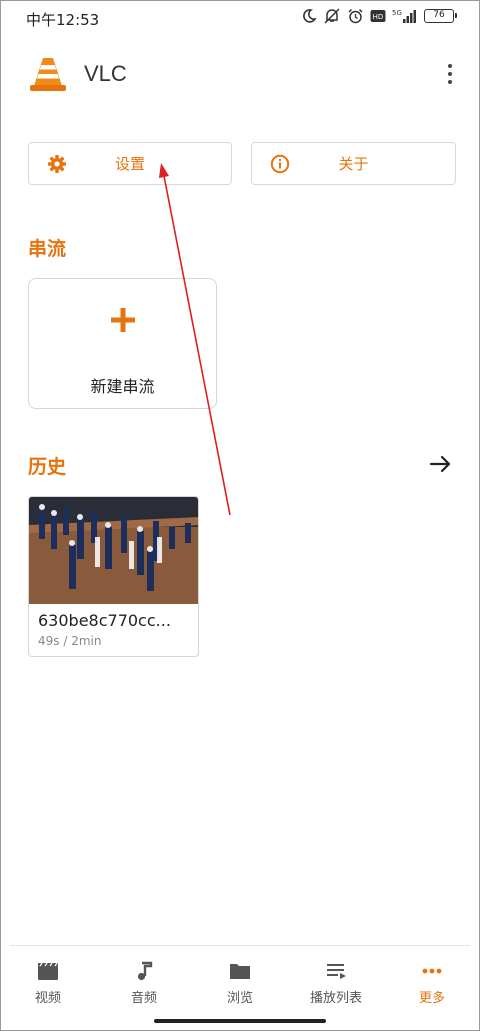 This screenshot has height=1031, width=480. I want to click on app-title: VLC, so click(105, 73).